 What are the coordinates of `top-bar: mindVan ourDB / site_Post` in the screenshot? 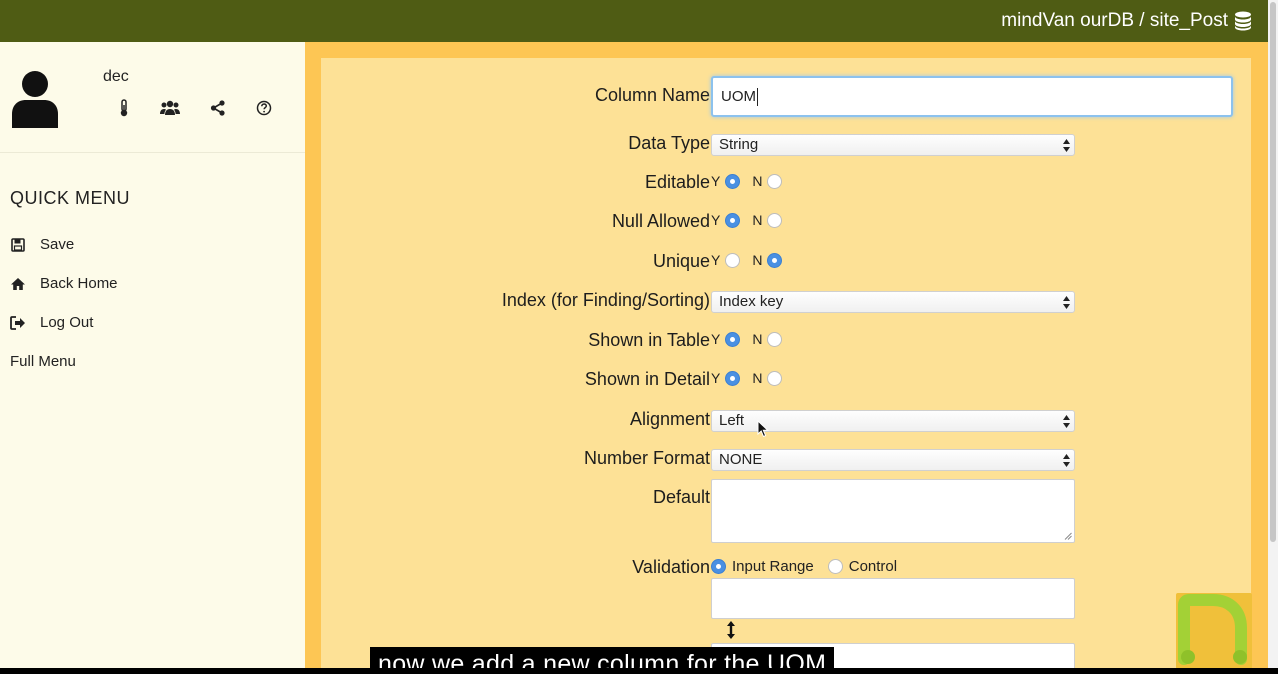 It's located at (634, 21).